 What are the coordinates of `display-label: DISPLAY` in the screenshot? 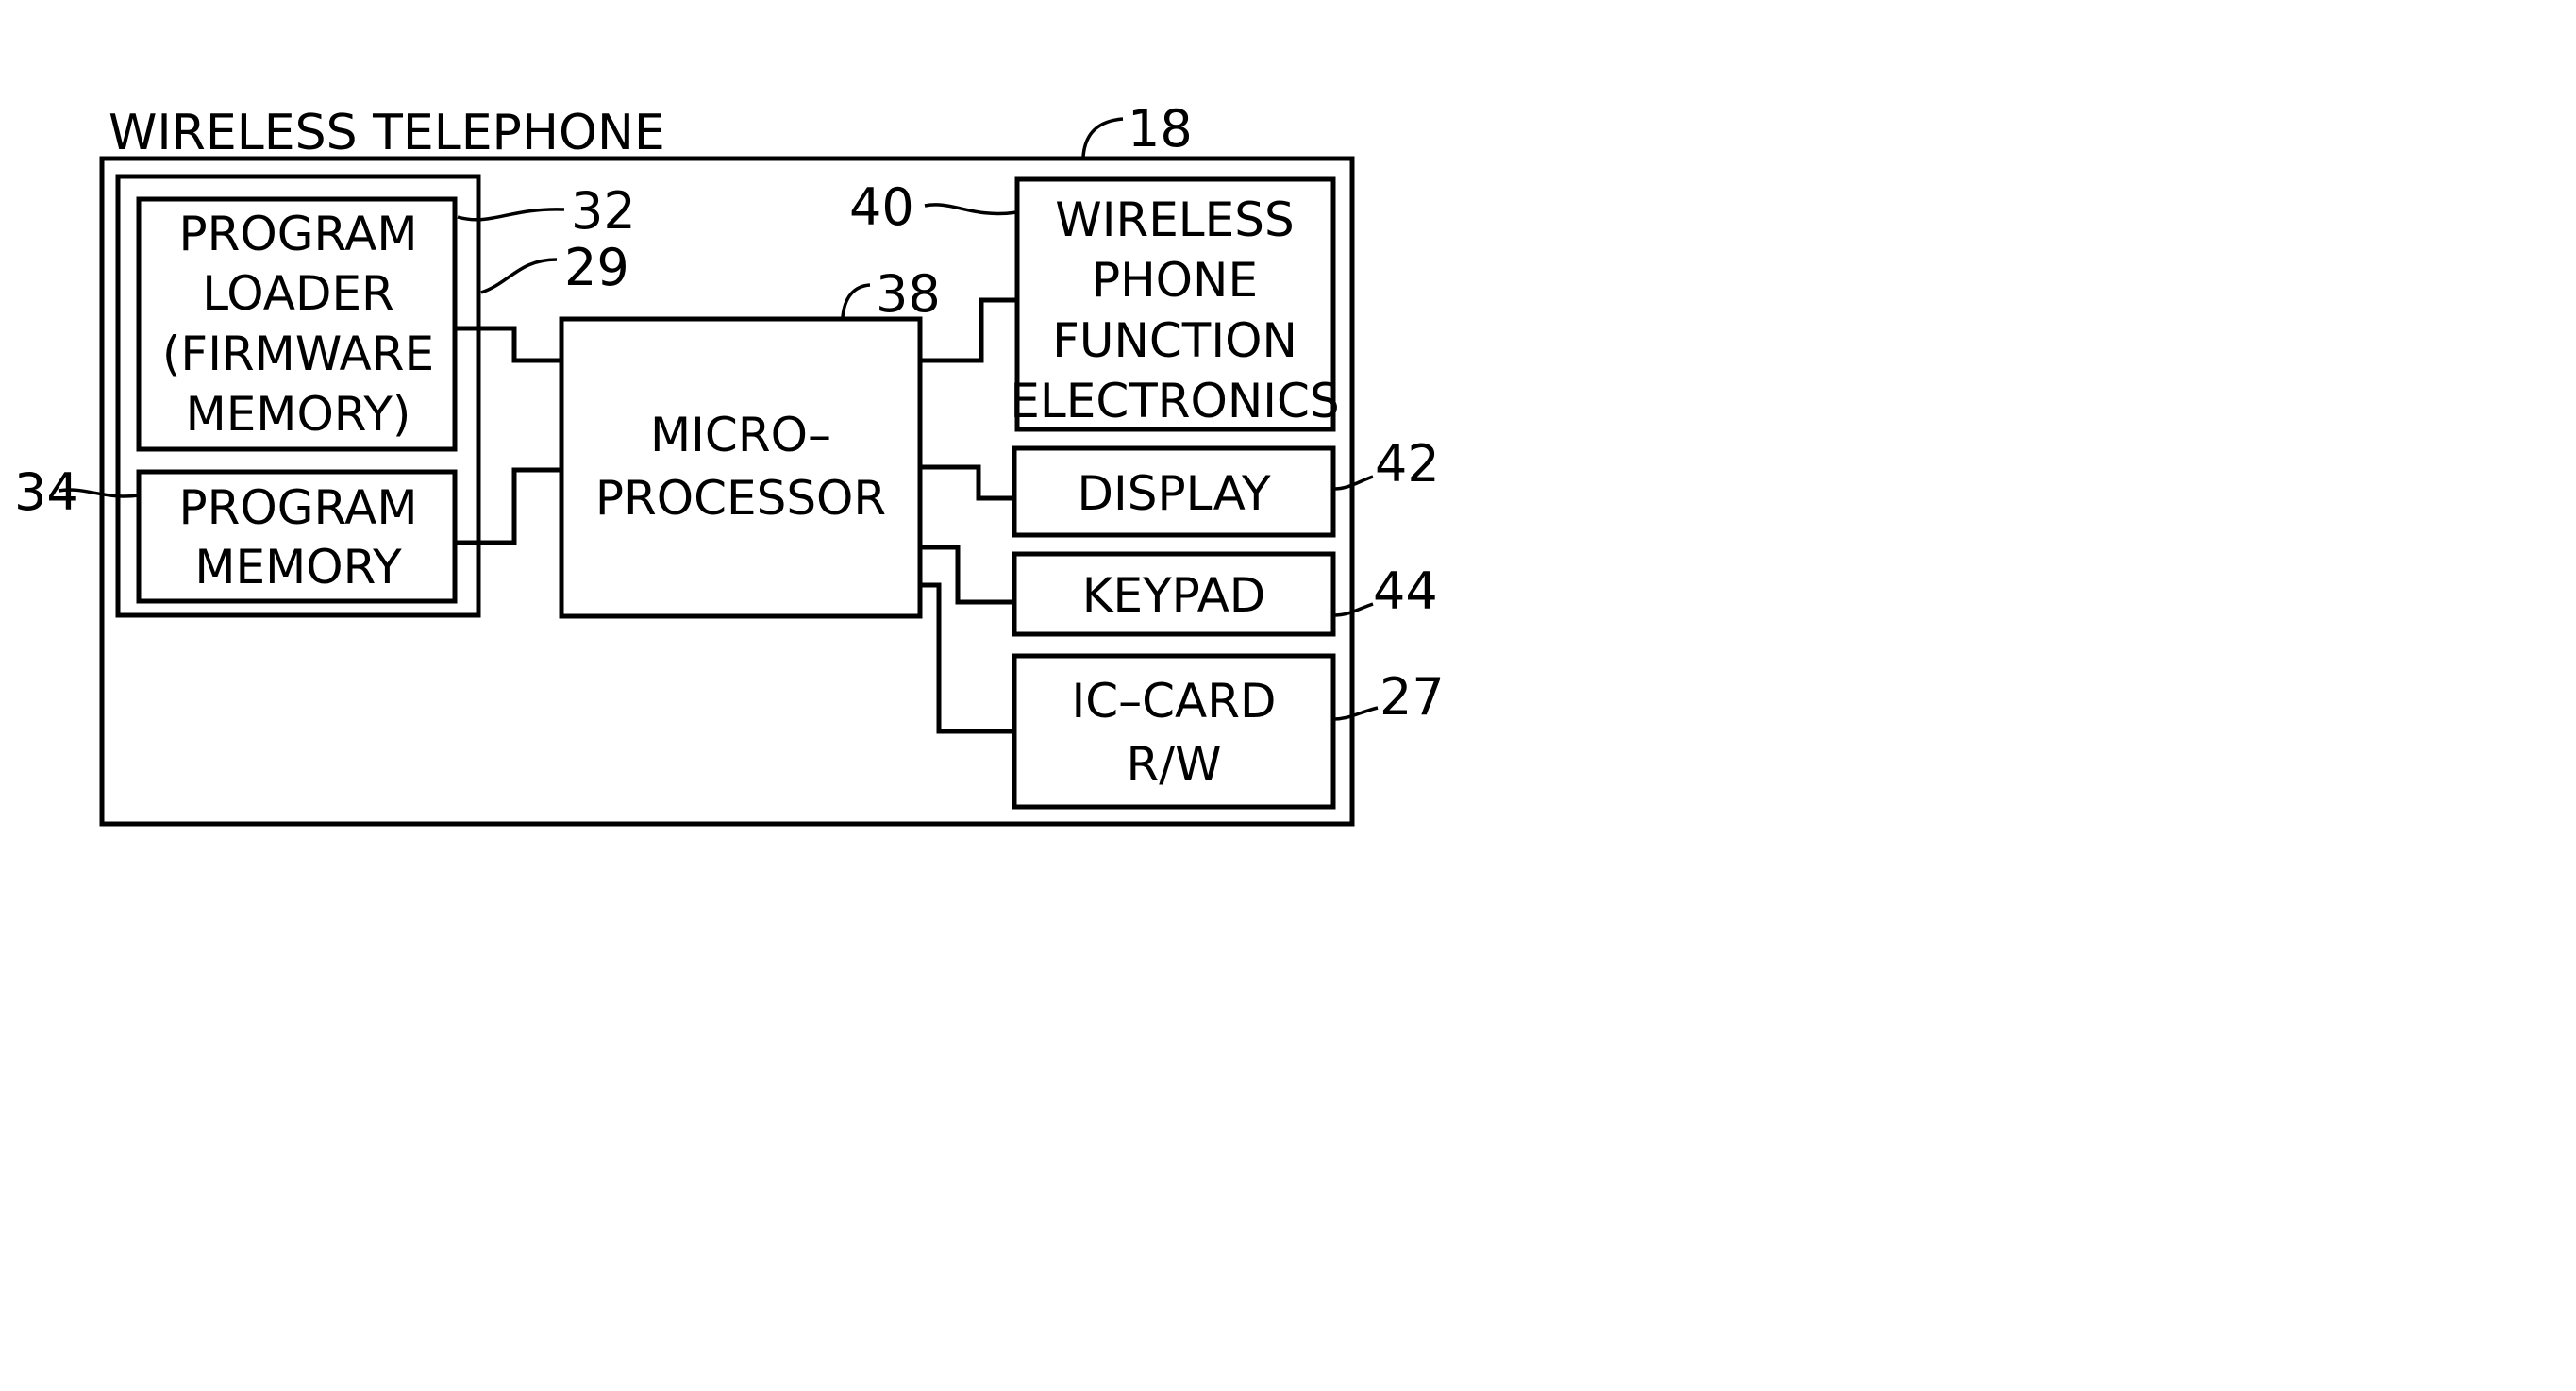 It's located at (1173, 493).